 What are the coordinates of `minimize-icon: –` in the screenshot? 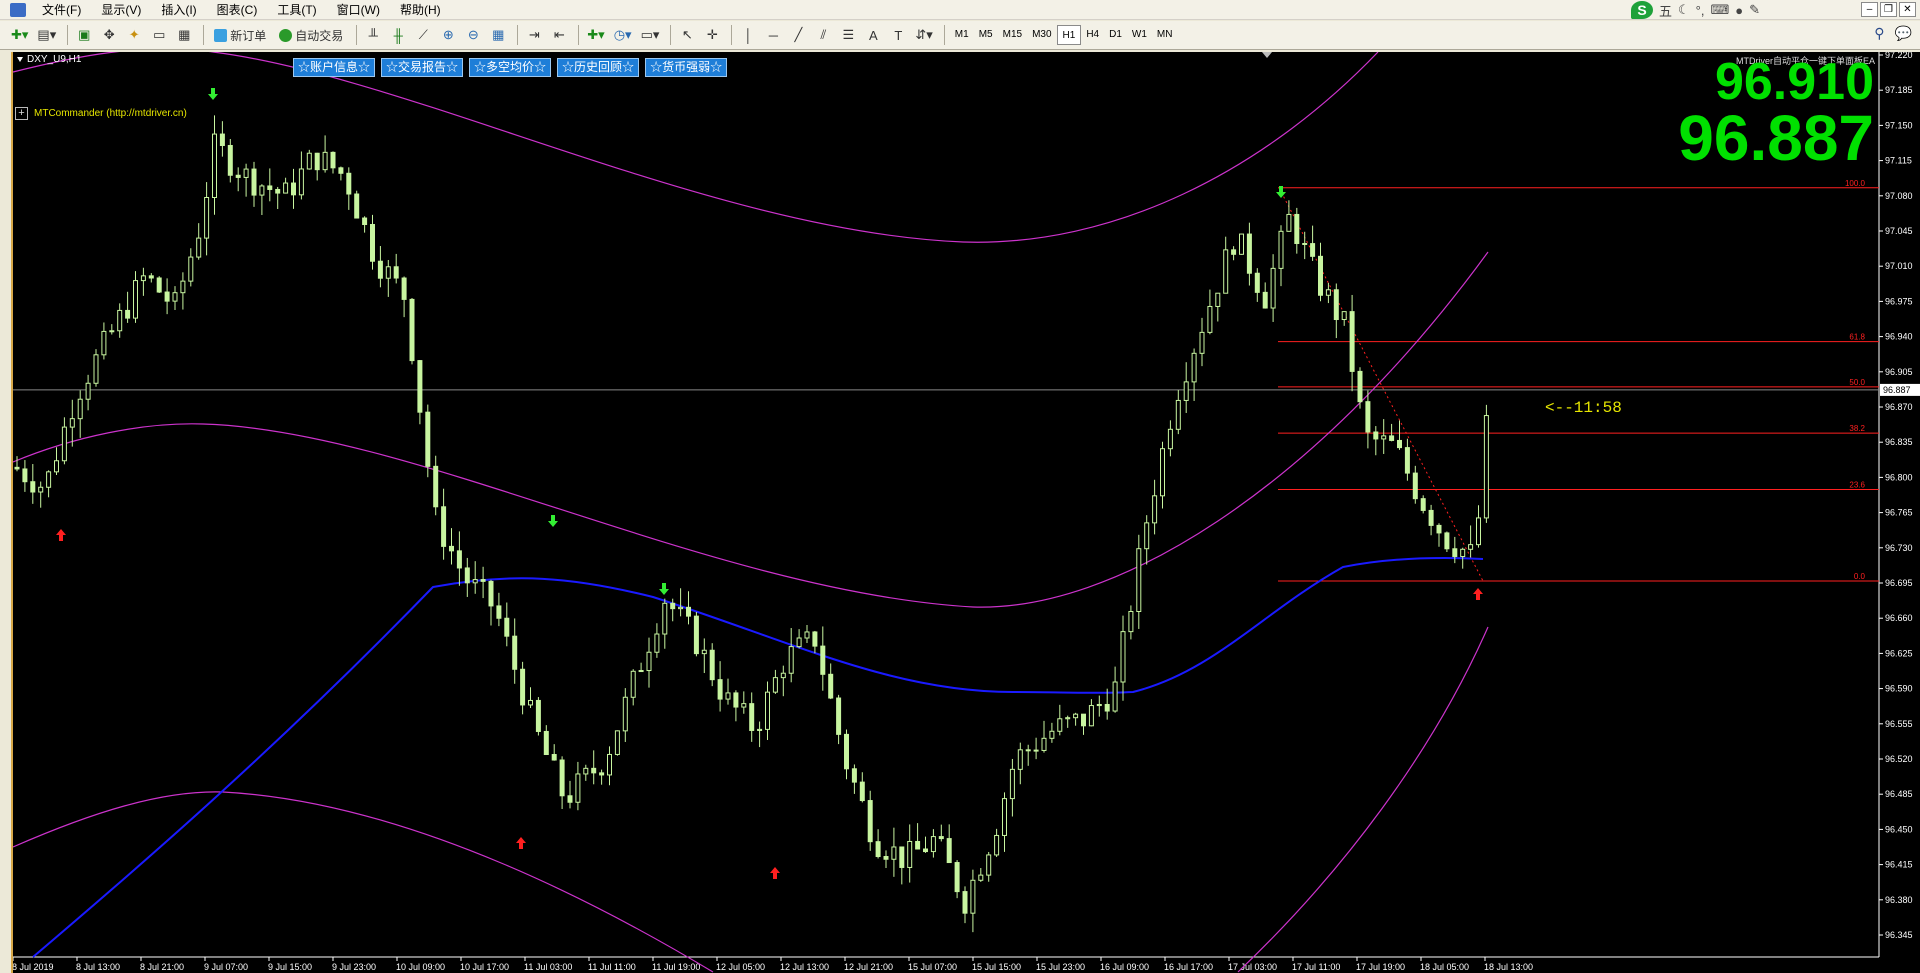 It's located at (1869, 9).